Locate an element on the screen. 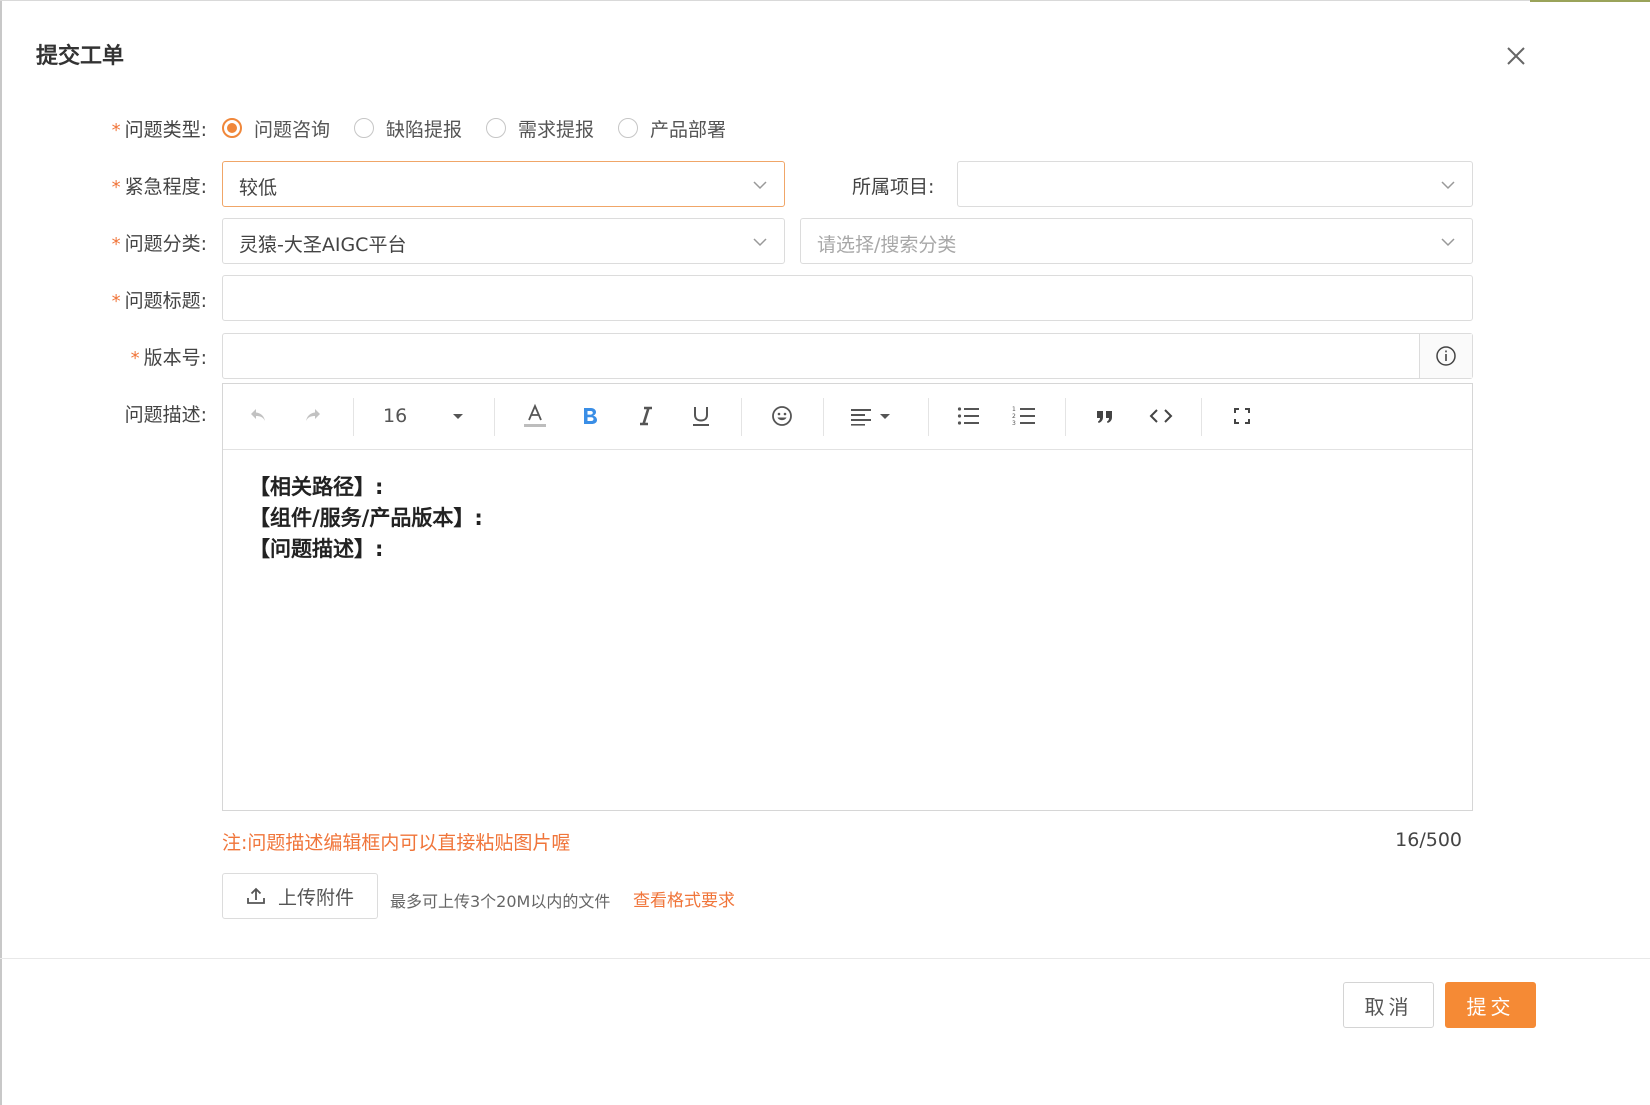 Image resolution: width=1650 pixels, height=1105 pixels. version-input is located at coordinates (847, 356).